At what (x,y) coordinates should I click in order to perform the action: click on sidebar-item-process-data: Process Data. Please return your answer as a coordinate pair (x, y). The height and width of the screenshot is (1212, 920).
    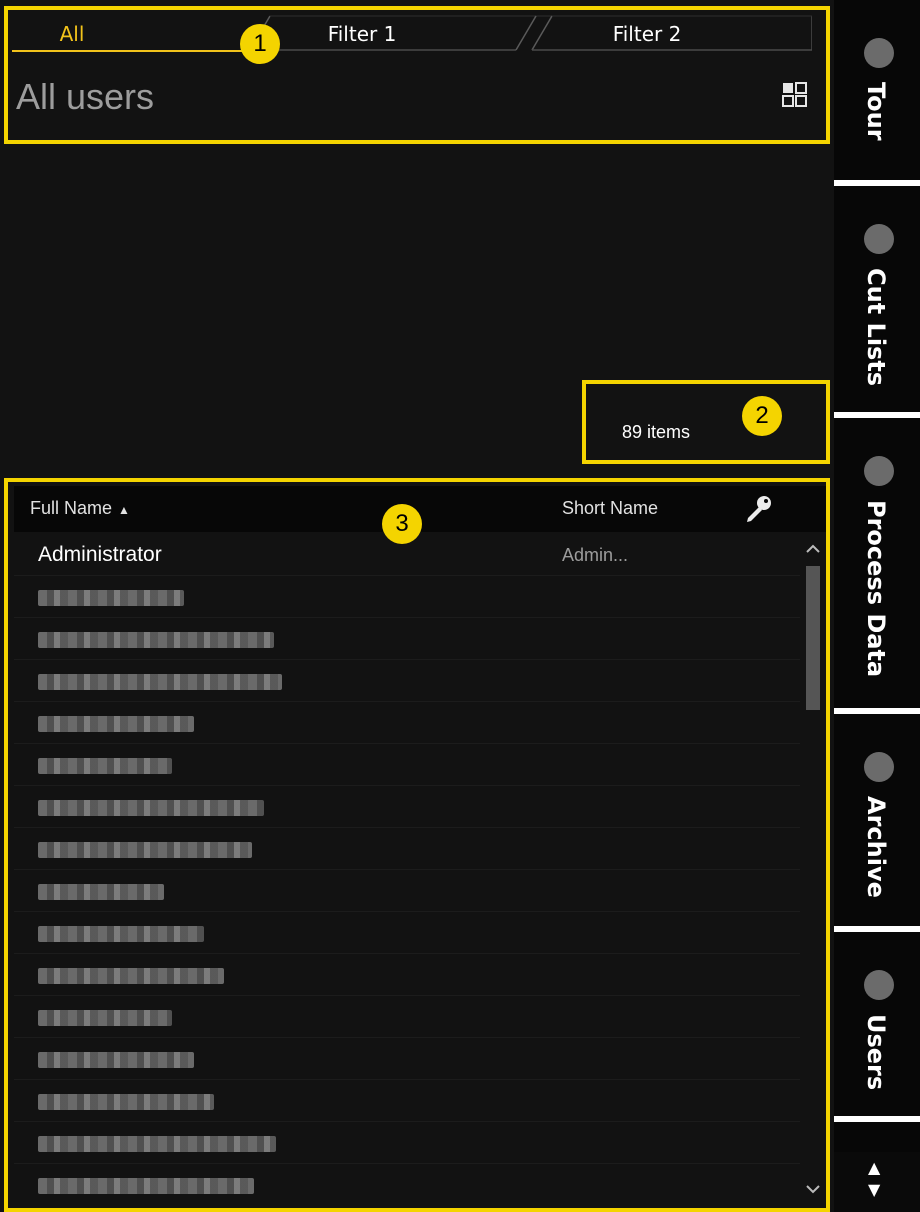
    Looking at the image, I should click on (877, 563).